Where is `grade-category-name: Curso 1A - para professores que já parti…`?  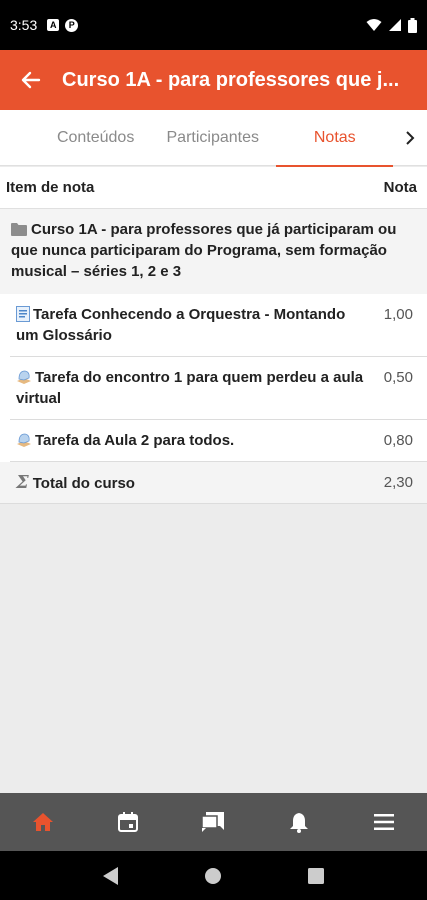 grade-category-name: Curso 1A - para professores que já parti… is located at coordinates (204, 250).